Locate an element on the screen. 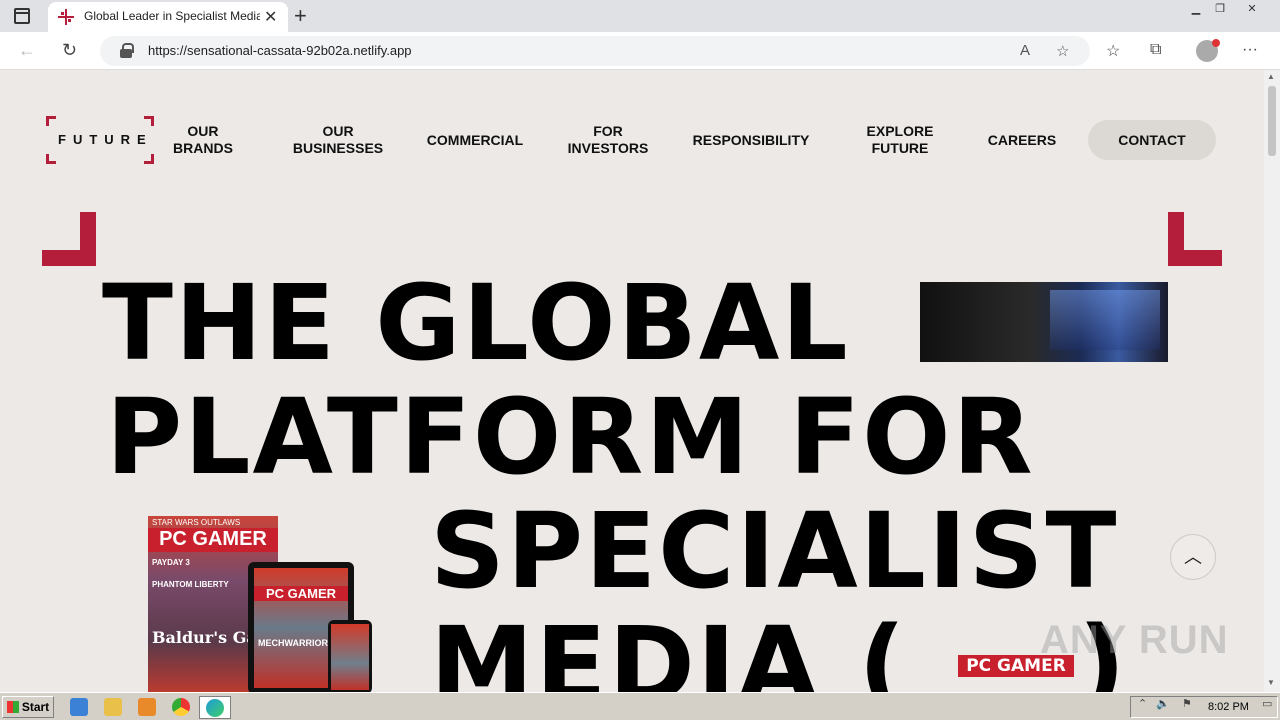 The image size is (1280, 720). contact-button: CONTACT is located at coordinates (1152, 140).